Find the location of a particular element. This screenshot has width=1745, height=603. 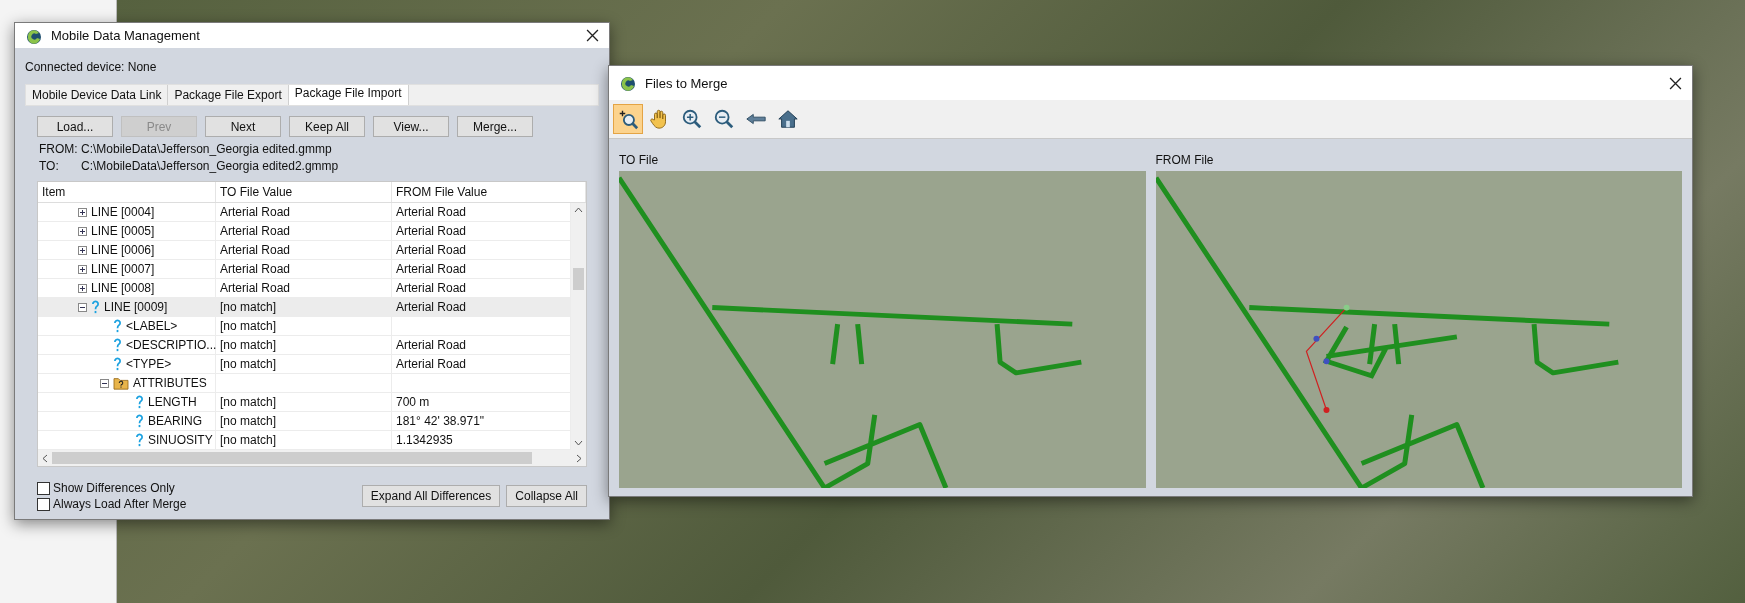

item-label: SINUOSITY is located at coordinates (180, 440).